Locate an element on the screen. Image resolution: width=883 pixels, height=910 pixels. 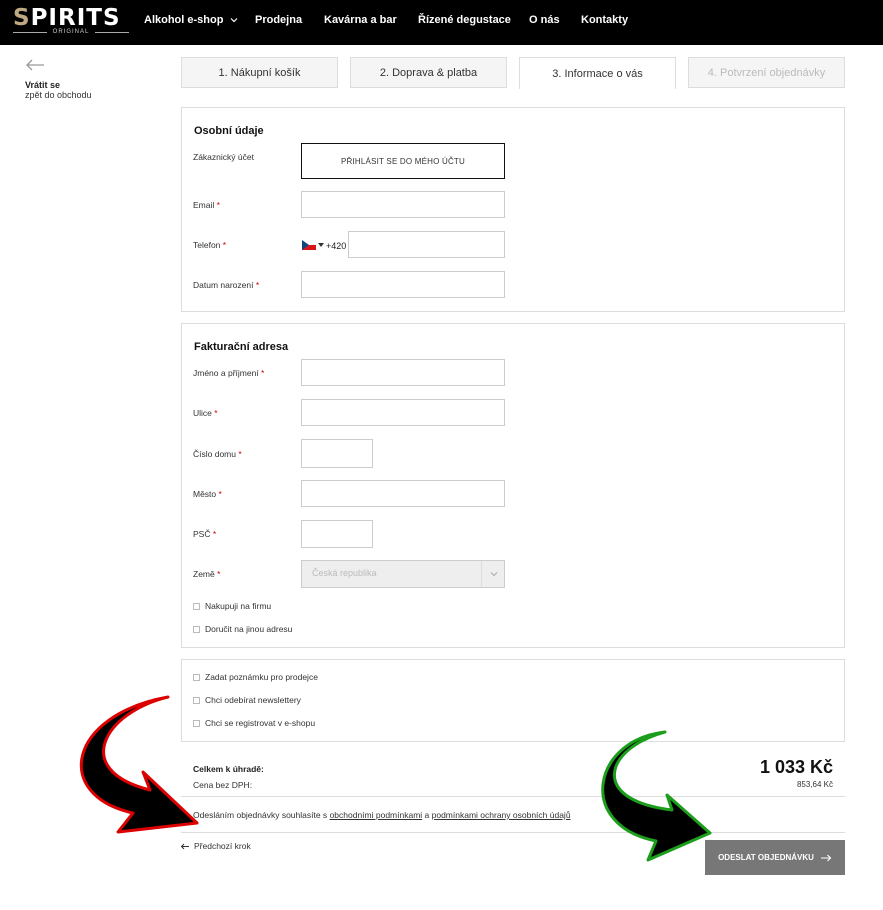
back-to-shop-link: Vrátit se zpět do obchodu is located at coordinates (58, 79).